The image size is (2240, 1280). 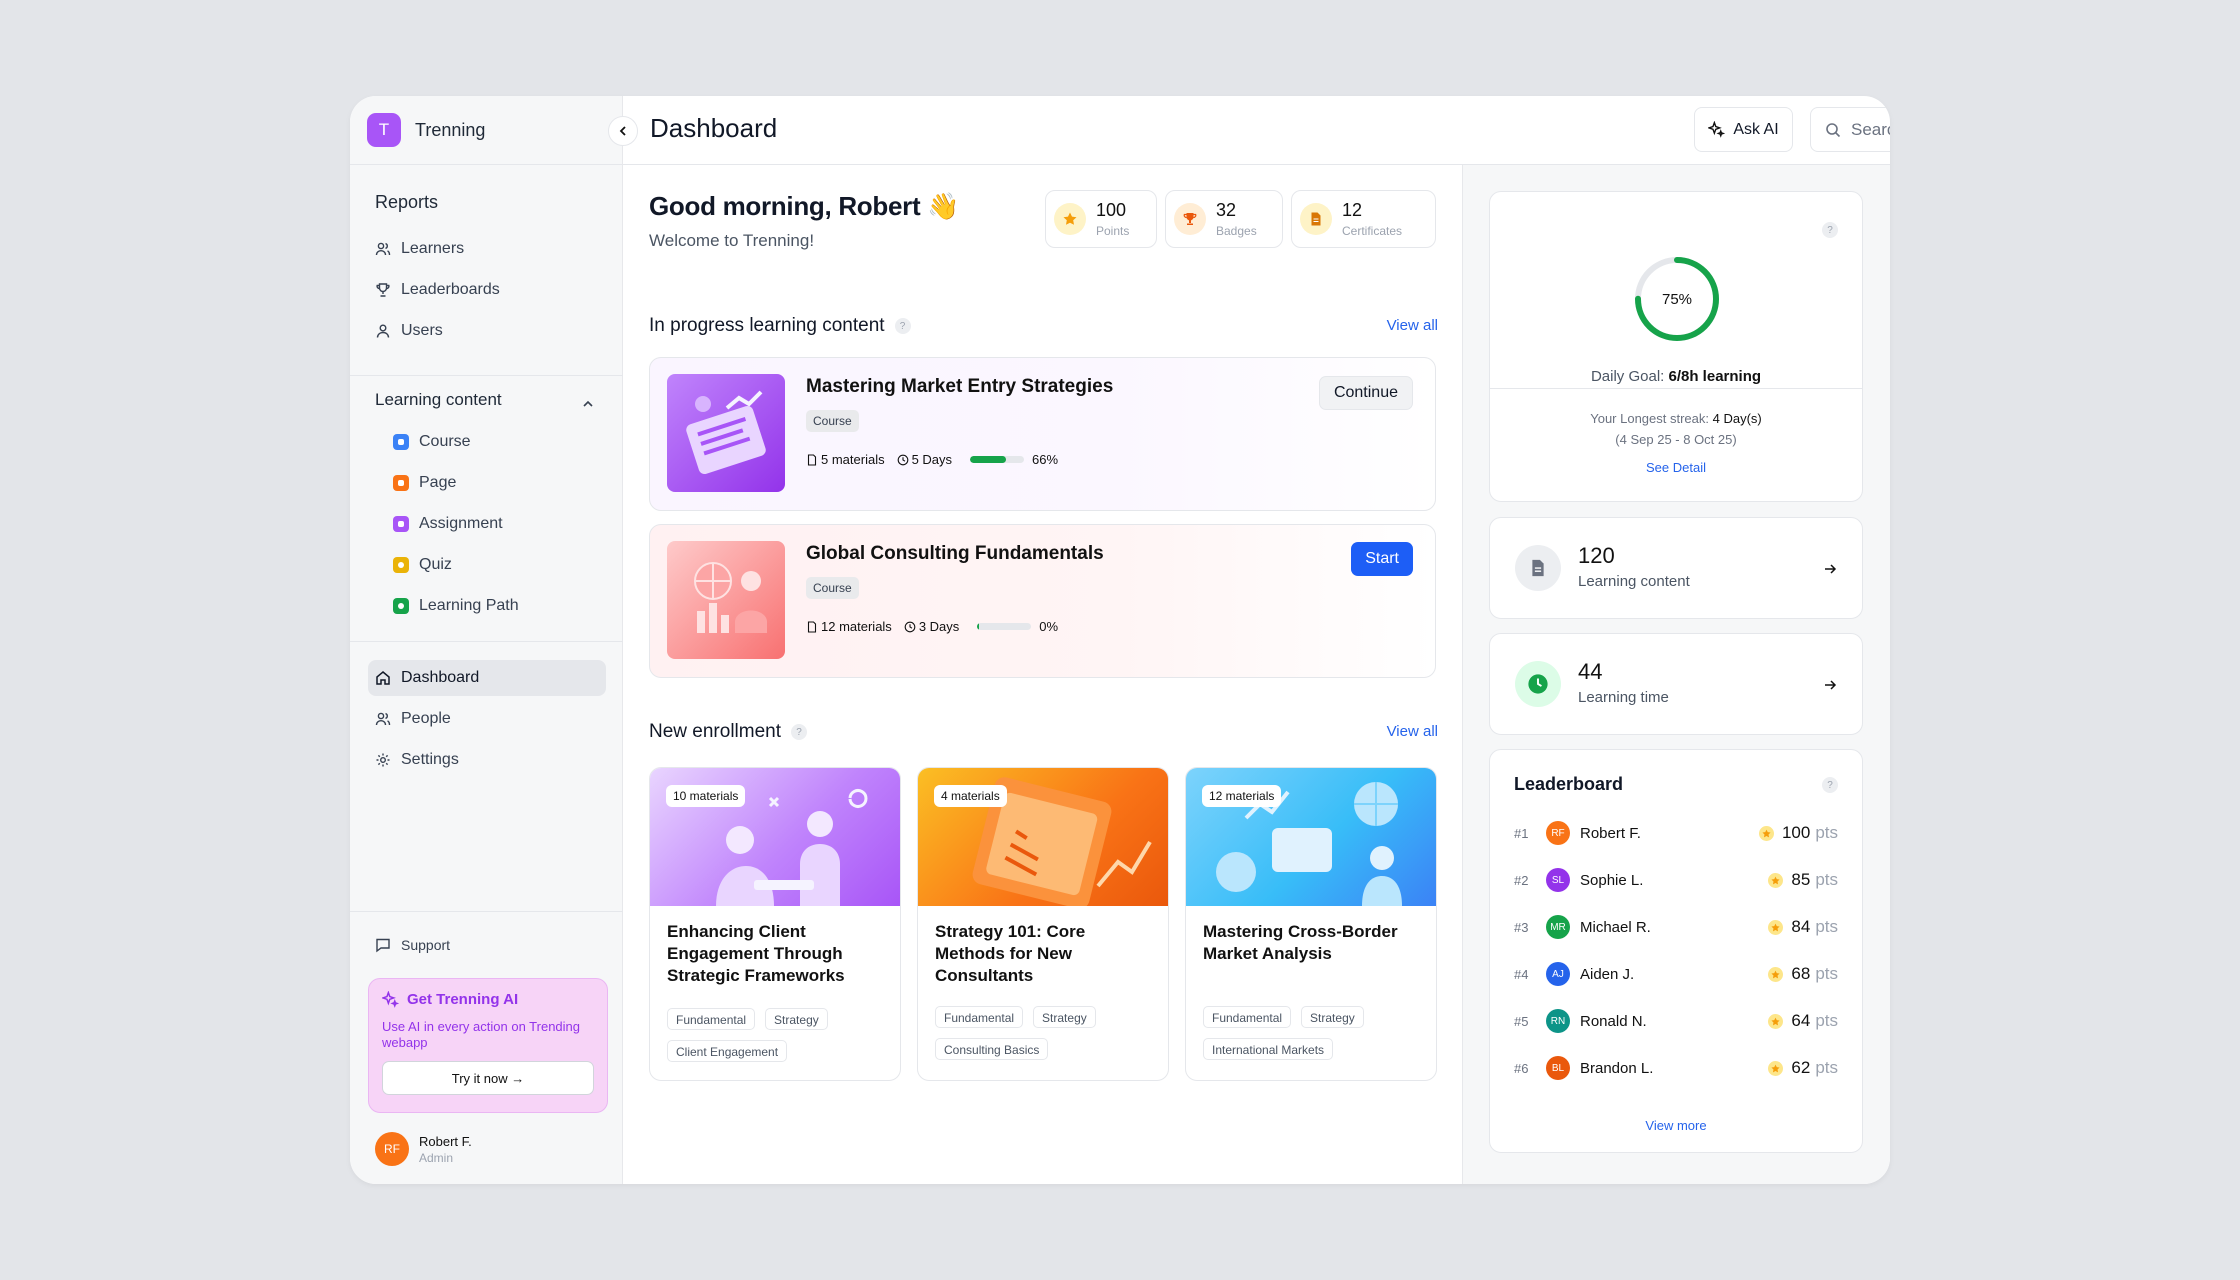 What do you see at coordinates (1352, 210) in the screenshot?
I see `certificates-value: 12` at bounding box center [1352, 210].